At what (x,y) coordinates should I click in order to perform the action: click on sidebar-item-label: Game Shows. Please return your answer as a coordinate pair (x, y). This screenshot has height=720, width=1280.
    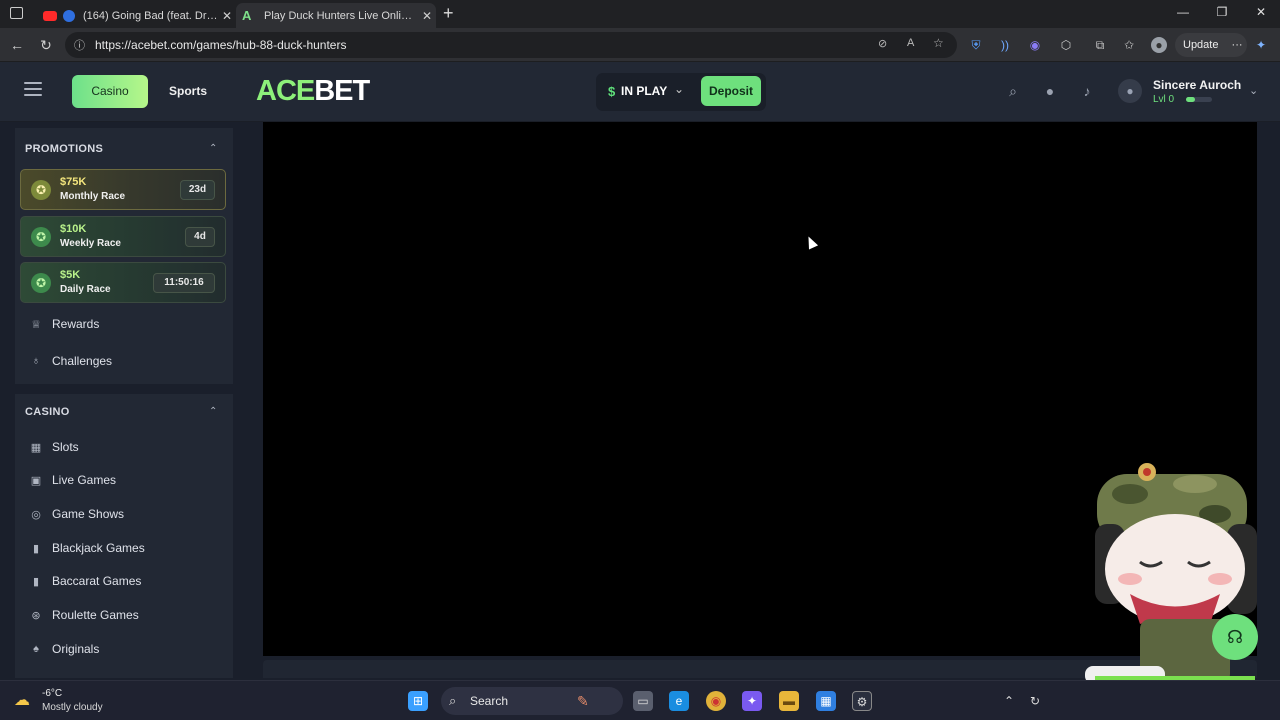
    Looking at the image, I should click on (88, 514).